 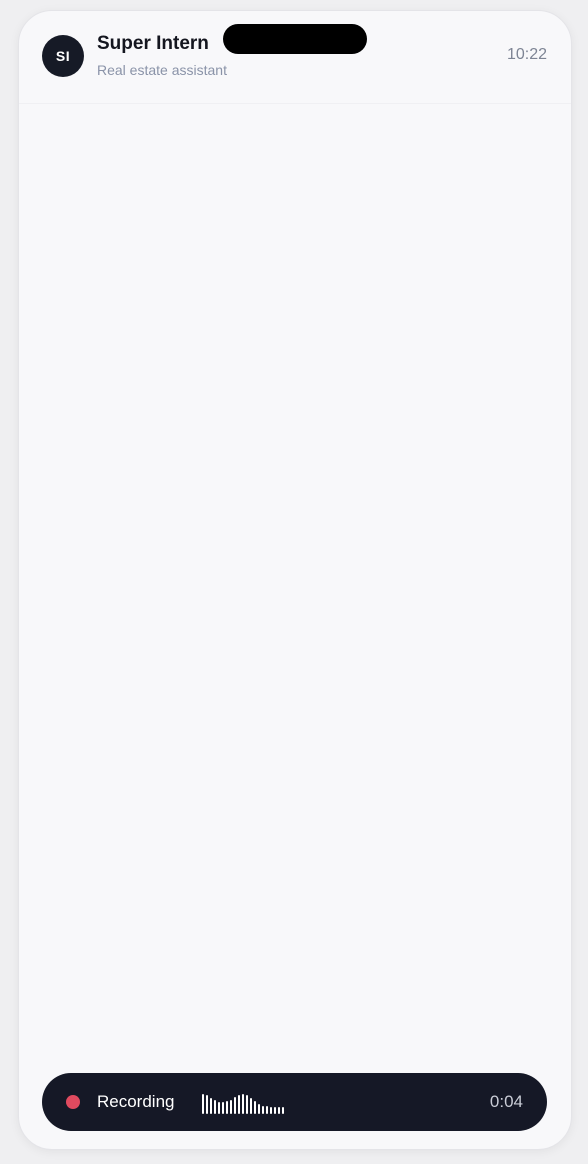 What do you see at coordinates (257, 1101) in the screenshot?
I see `audio-waveform` at bounding box center [257, 1101].